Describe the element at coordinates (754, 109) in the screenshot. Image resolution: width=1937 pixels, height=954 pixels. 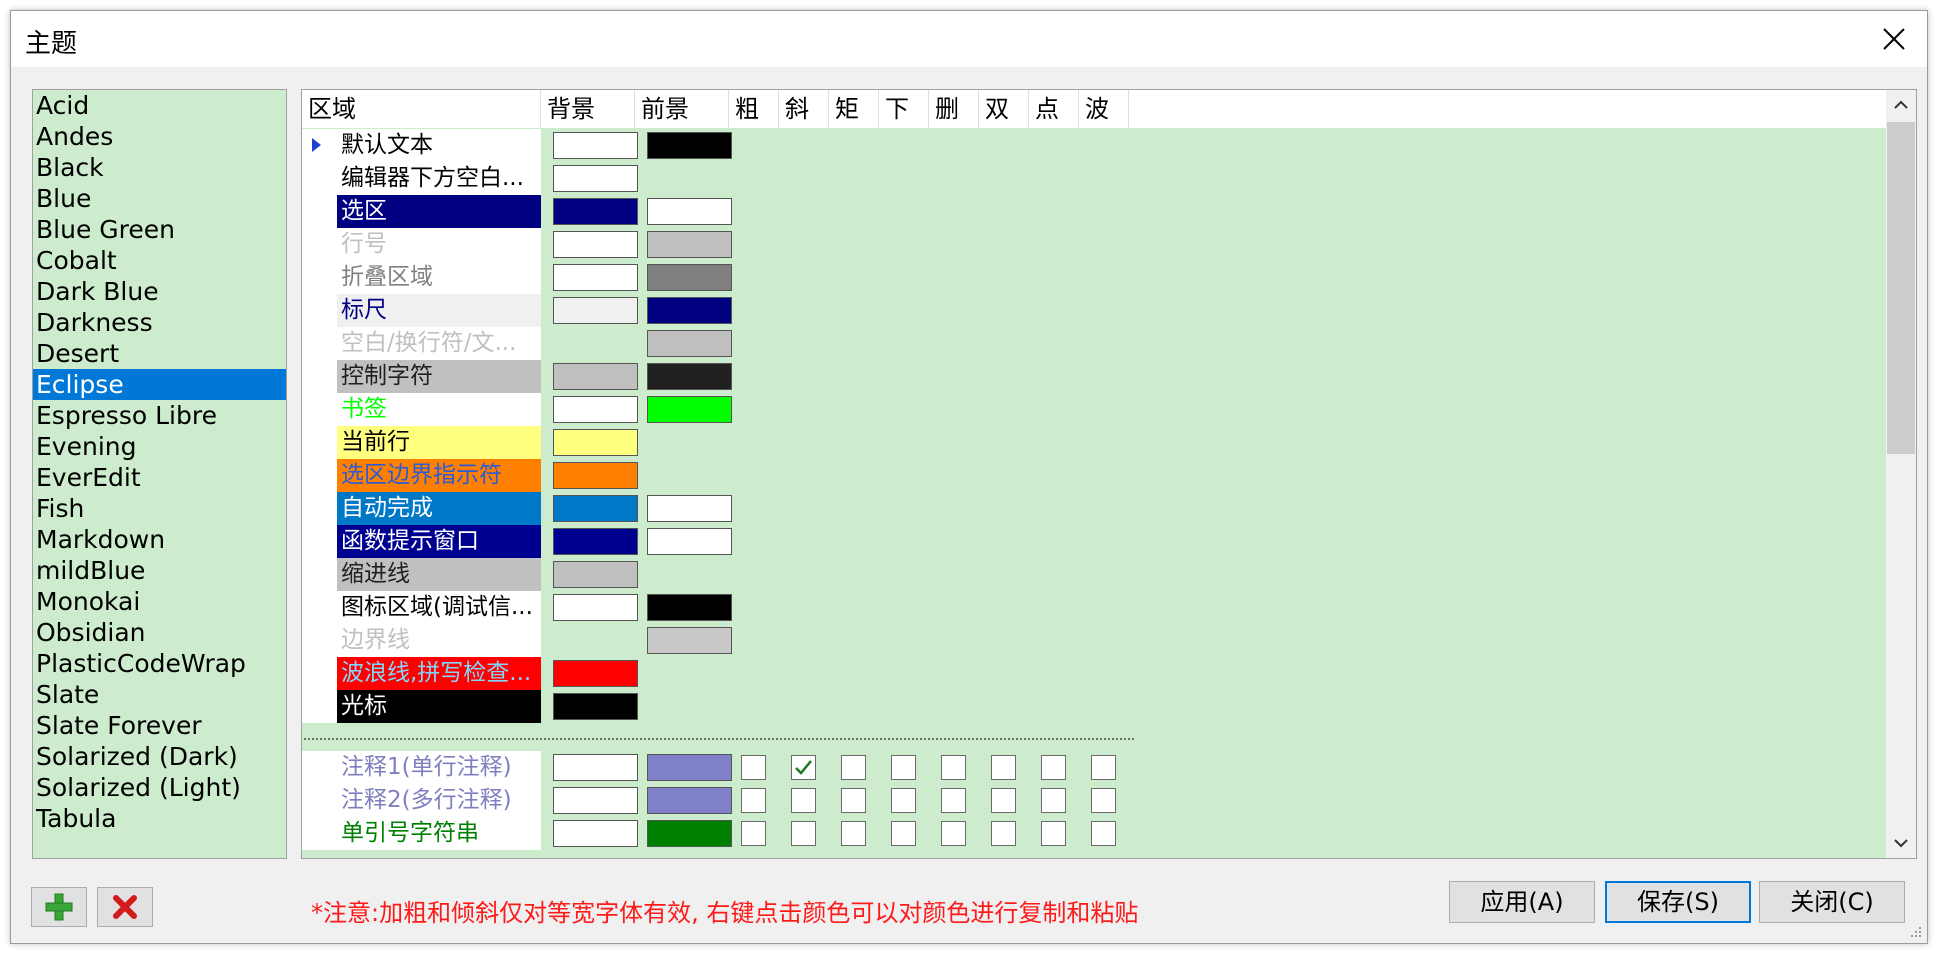
I see `column-header: 粗` at that location.